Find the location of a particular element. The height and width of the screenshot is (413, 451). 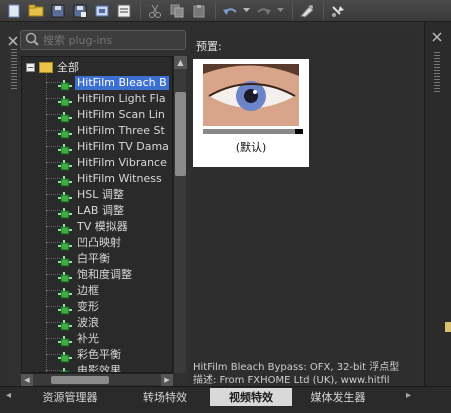

tree-root-node: − 全部 is located at coordinates (52, 67).